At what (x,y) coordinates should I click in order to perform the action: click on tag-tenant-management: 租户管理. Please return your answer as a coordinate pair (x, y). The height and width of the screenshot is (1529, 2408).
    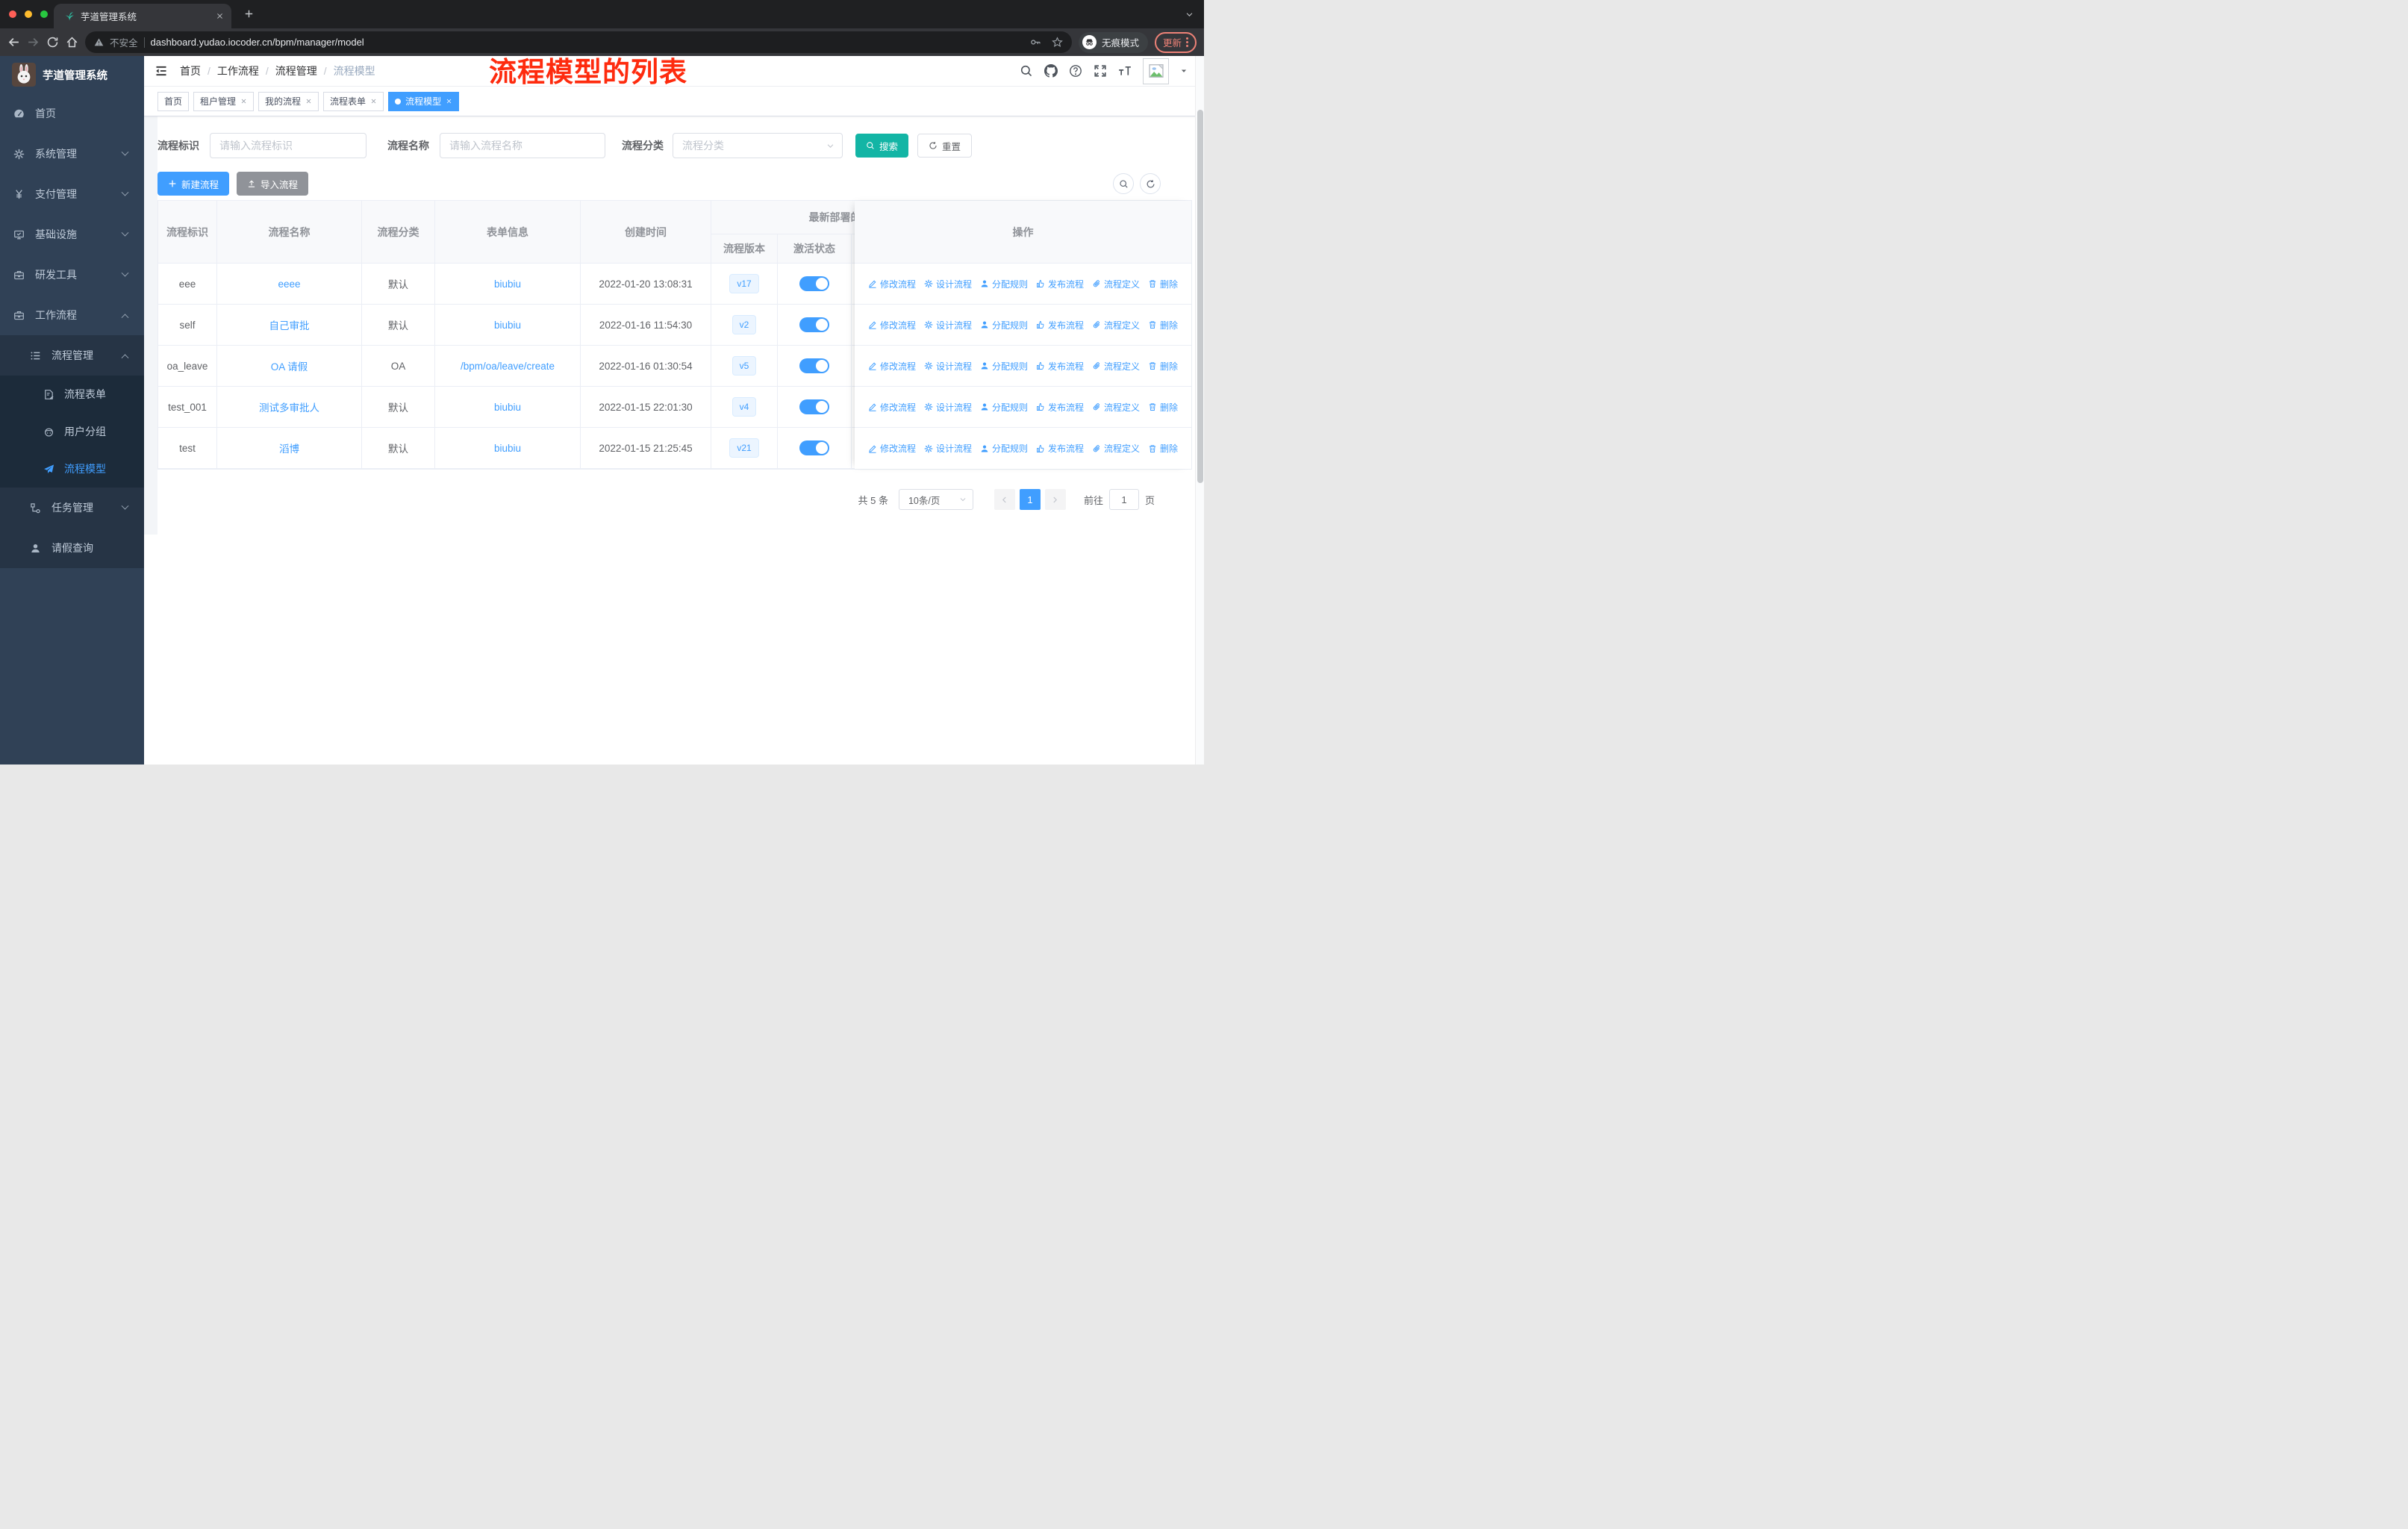
    Looking at the image, I should click on (224, 101).